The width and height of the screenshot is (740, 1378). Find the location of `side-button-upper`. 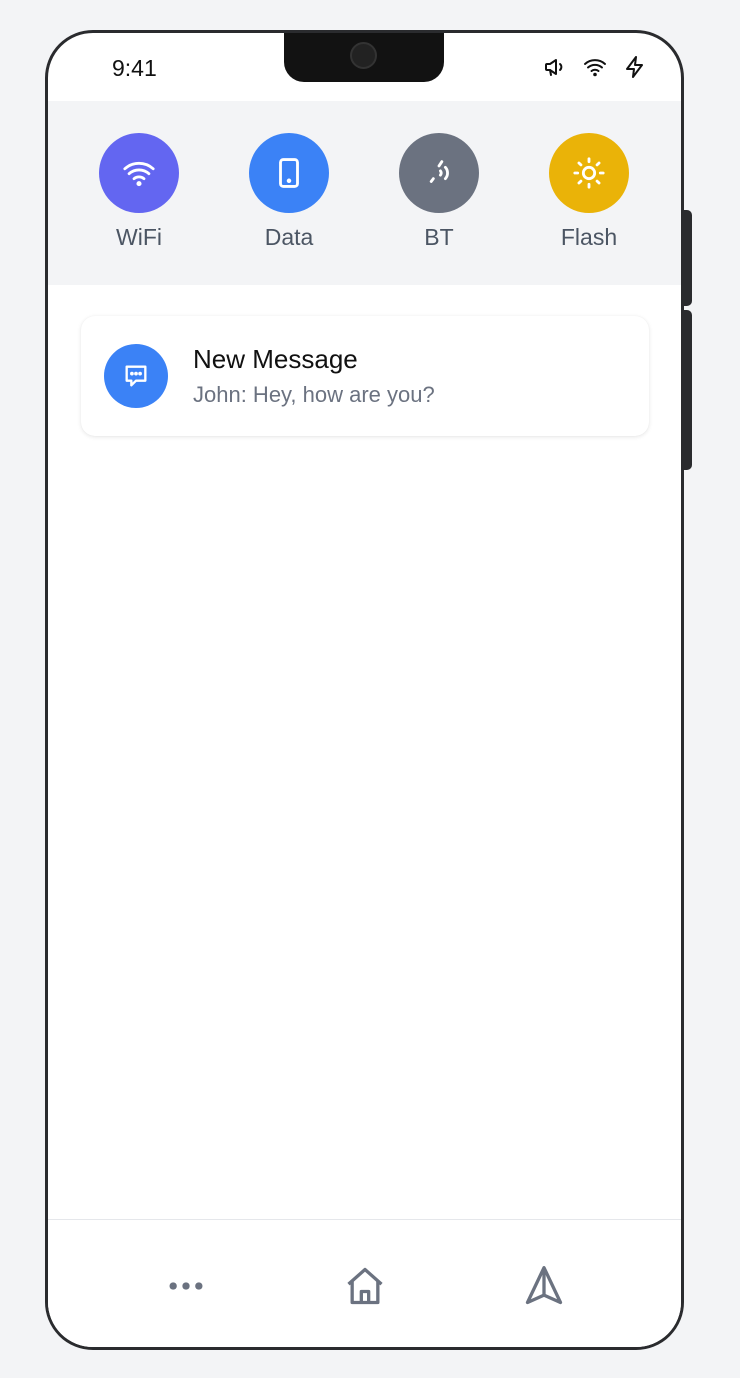

side-button-upper is located at coordinates (687, 258).